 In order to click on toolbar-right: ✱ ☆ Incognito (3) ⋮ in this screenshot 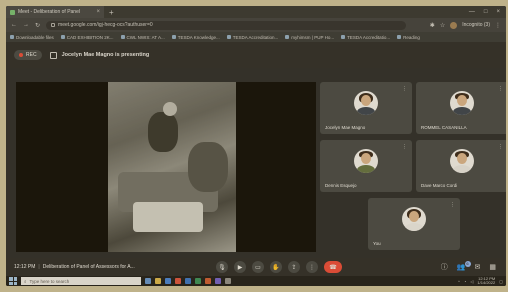, I will do `click(465, 25)`.